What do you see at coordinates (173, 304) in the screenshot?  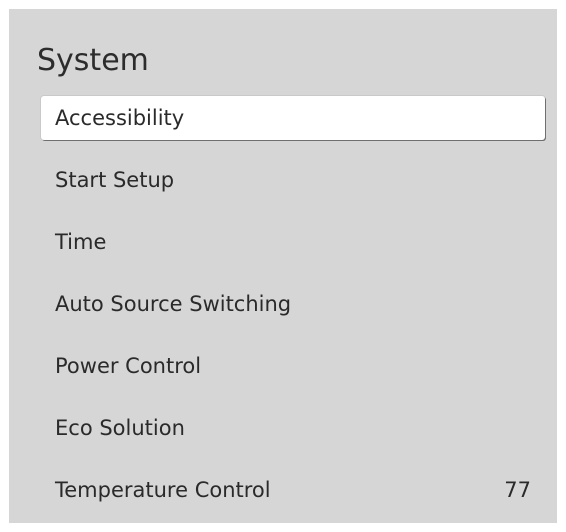 I see `menu-item-label: Auto Source Switching` at bounding box center [173, 304].